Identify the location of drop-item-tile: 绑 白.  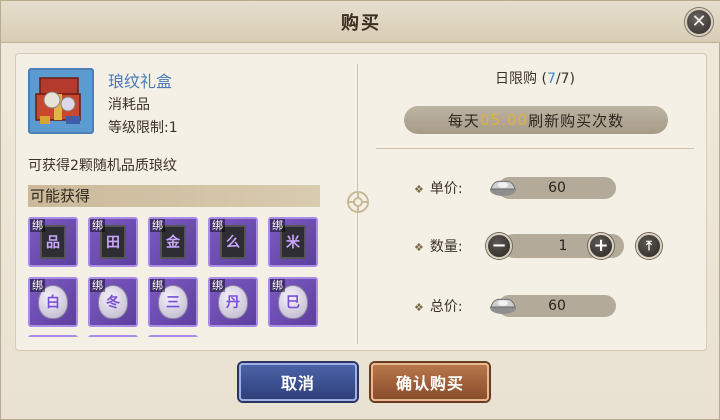
(53, 302).